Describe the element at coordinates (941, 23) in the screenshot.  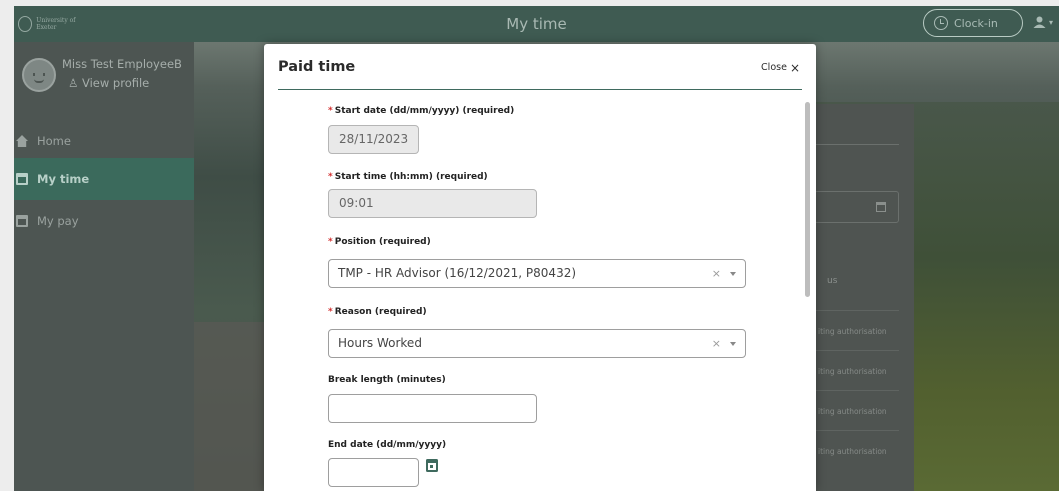
I see `clock-icon` at that location.